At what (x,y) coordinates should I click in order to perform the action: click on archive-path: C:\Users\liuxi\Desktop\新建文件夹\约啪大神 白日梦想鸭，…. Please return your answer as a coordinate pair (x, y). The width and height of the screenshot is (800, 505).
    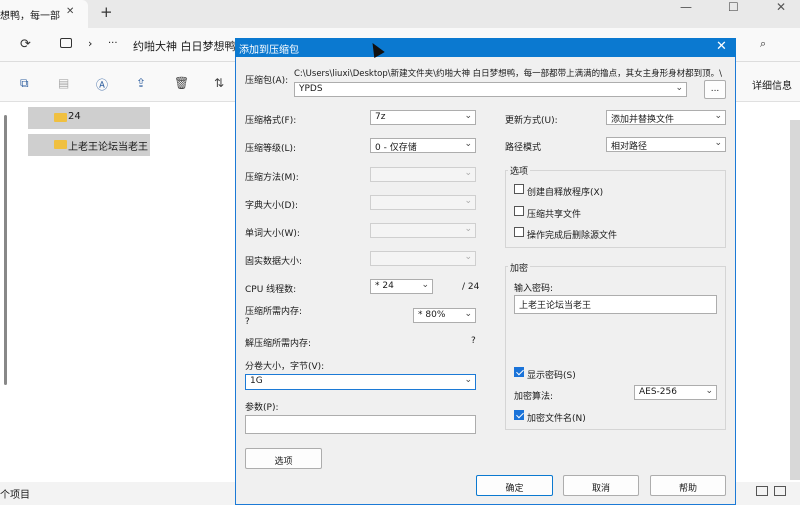
    Looking at the image, I should click on (508, 74).